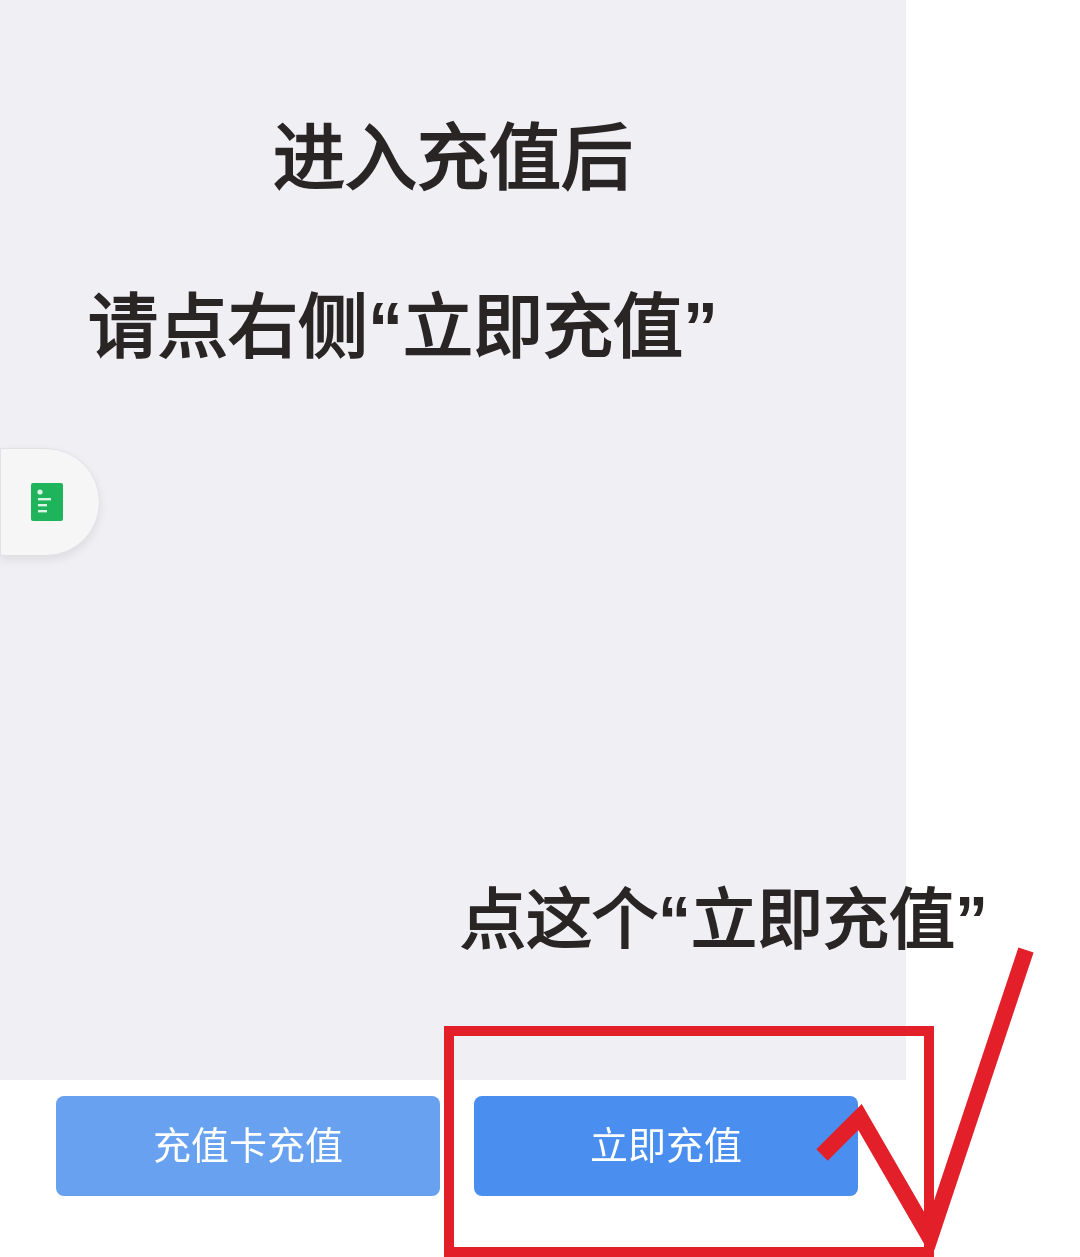 The image size is (1080, 1257). What do you see at coordinates (403, 328) in the screenshot?
I see `instruction-text: 请点右侧“立即充值”` at bounding box center [403, 328].